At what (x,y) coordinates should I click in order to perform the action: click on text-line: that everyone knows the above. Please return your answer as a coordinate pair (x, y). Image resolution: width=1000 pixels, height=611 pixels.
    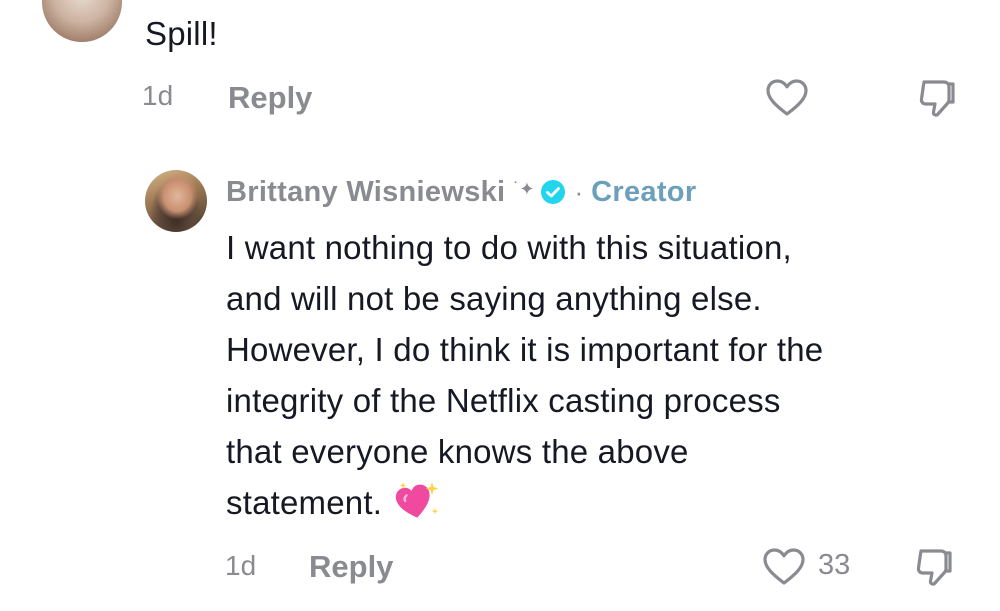
    Looking at the image, I should click on (457, 451).